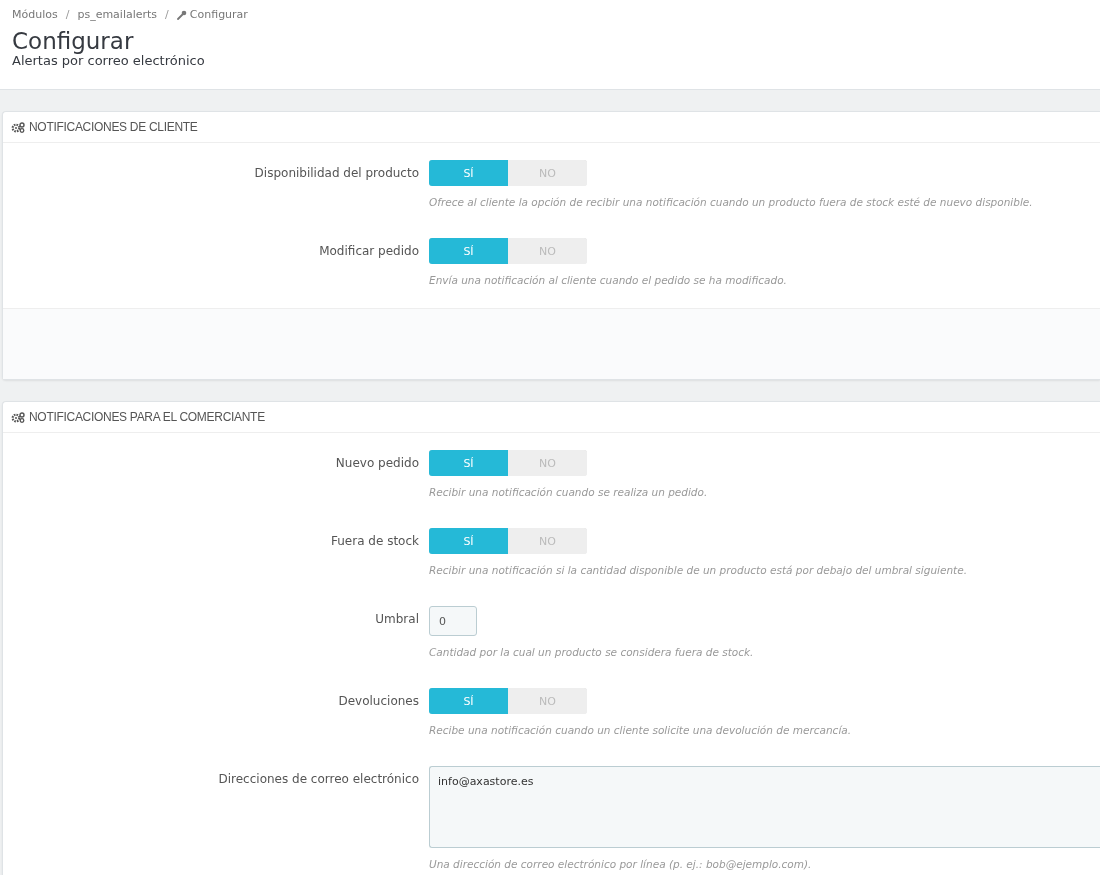  I want to click on field-label: Direcciones de correo electrónico, so click(318, 779).